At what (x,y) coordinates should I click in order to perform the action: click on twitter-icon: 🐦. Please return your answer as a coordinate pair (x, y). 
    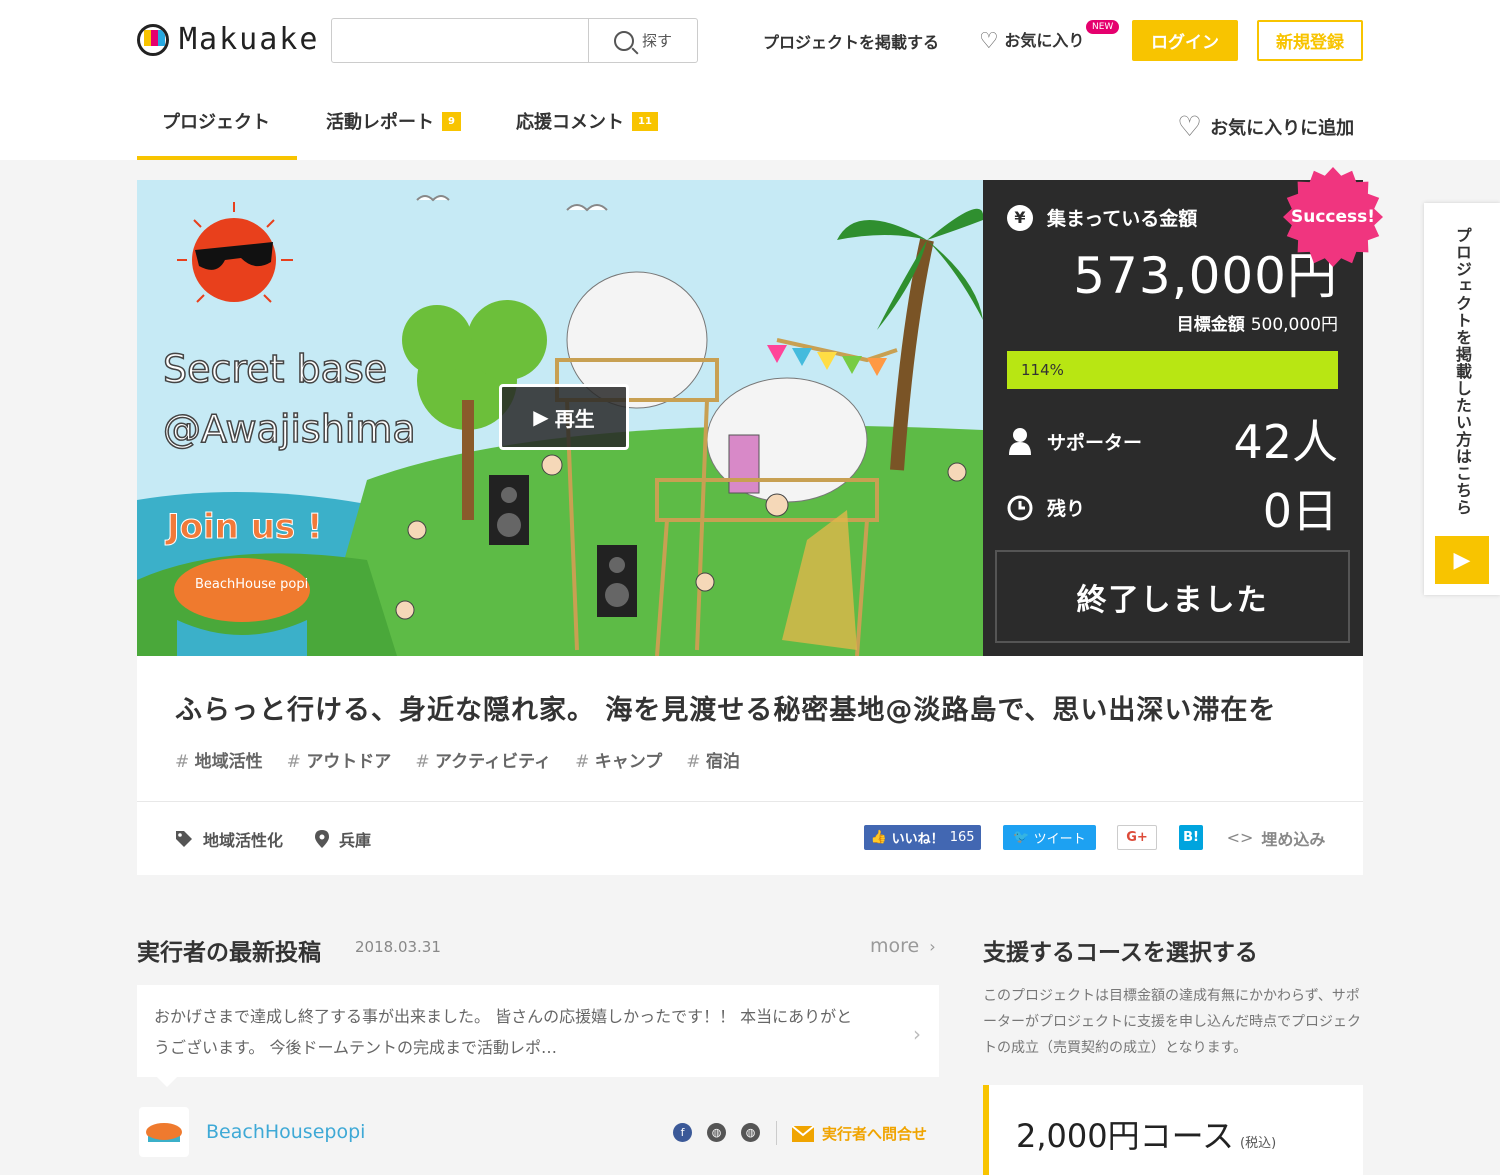
    Looking at the image, I should click on (1021, 837).